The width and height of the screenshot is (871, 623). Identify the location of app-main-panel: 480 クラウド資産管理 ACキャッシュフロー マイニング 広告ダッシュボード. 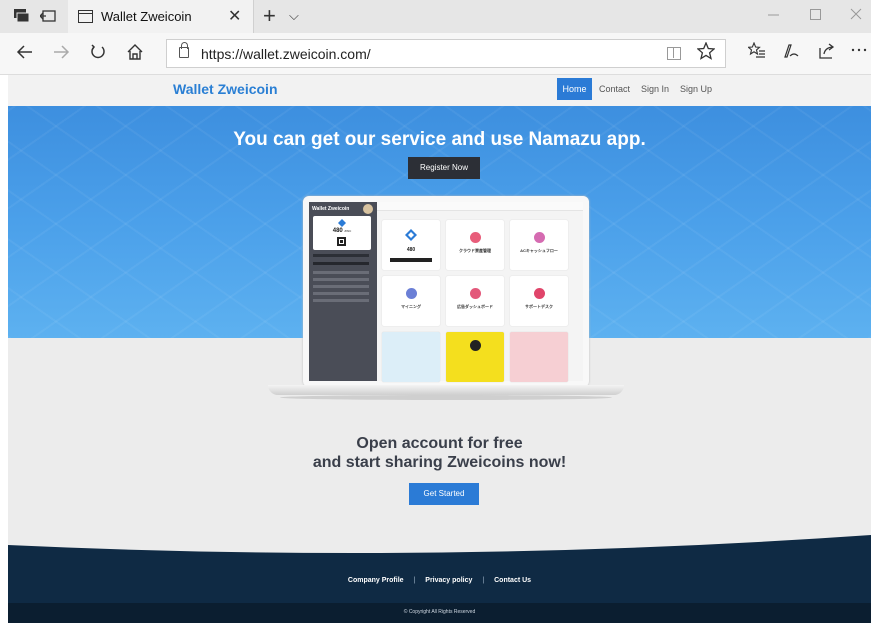
(480, 292).